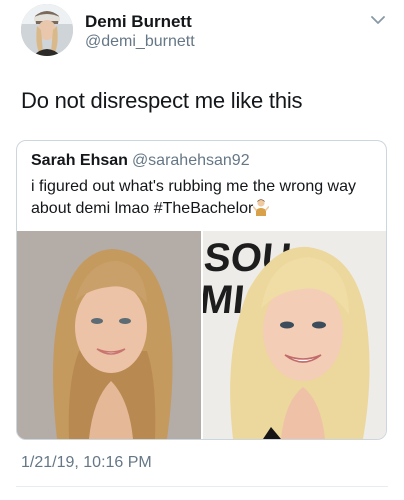 The width and height of the screenshot is (404, 500). Describe the element at coordinates (79, 160) in the screenshot. I see `quoted-display-name: Sarah Ehsan` at that location.